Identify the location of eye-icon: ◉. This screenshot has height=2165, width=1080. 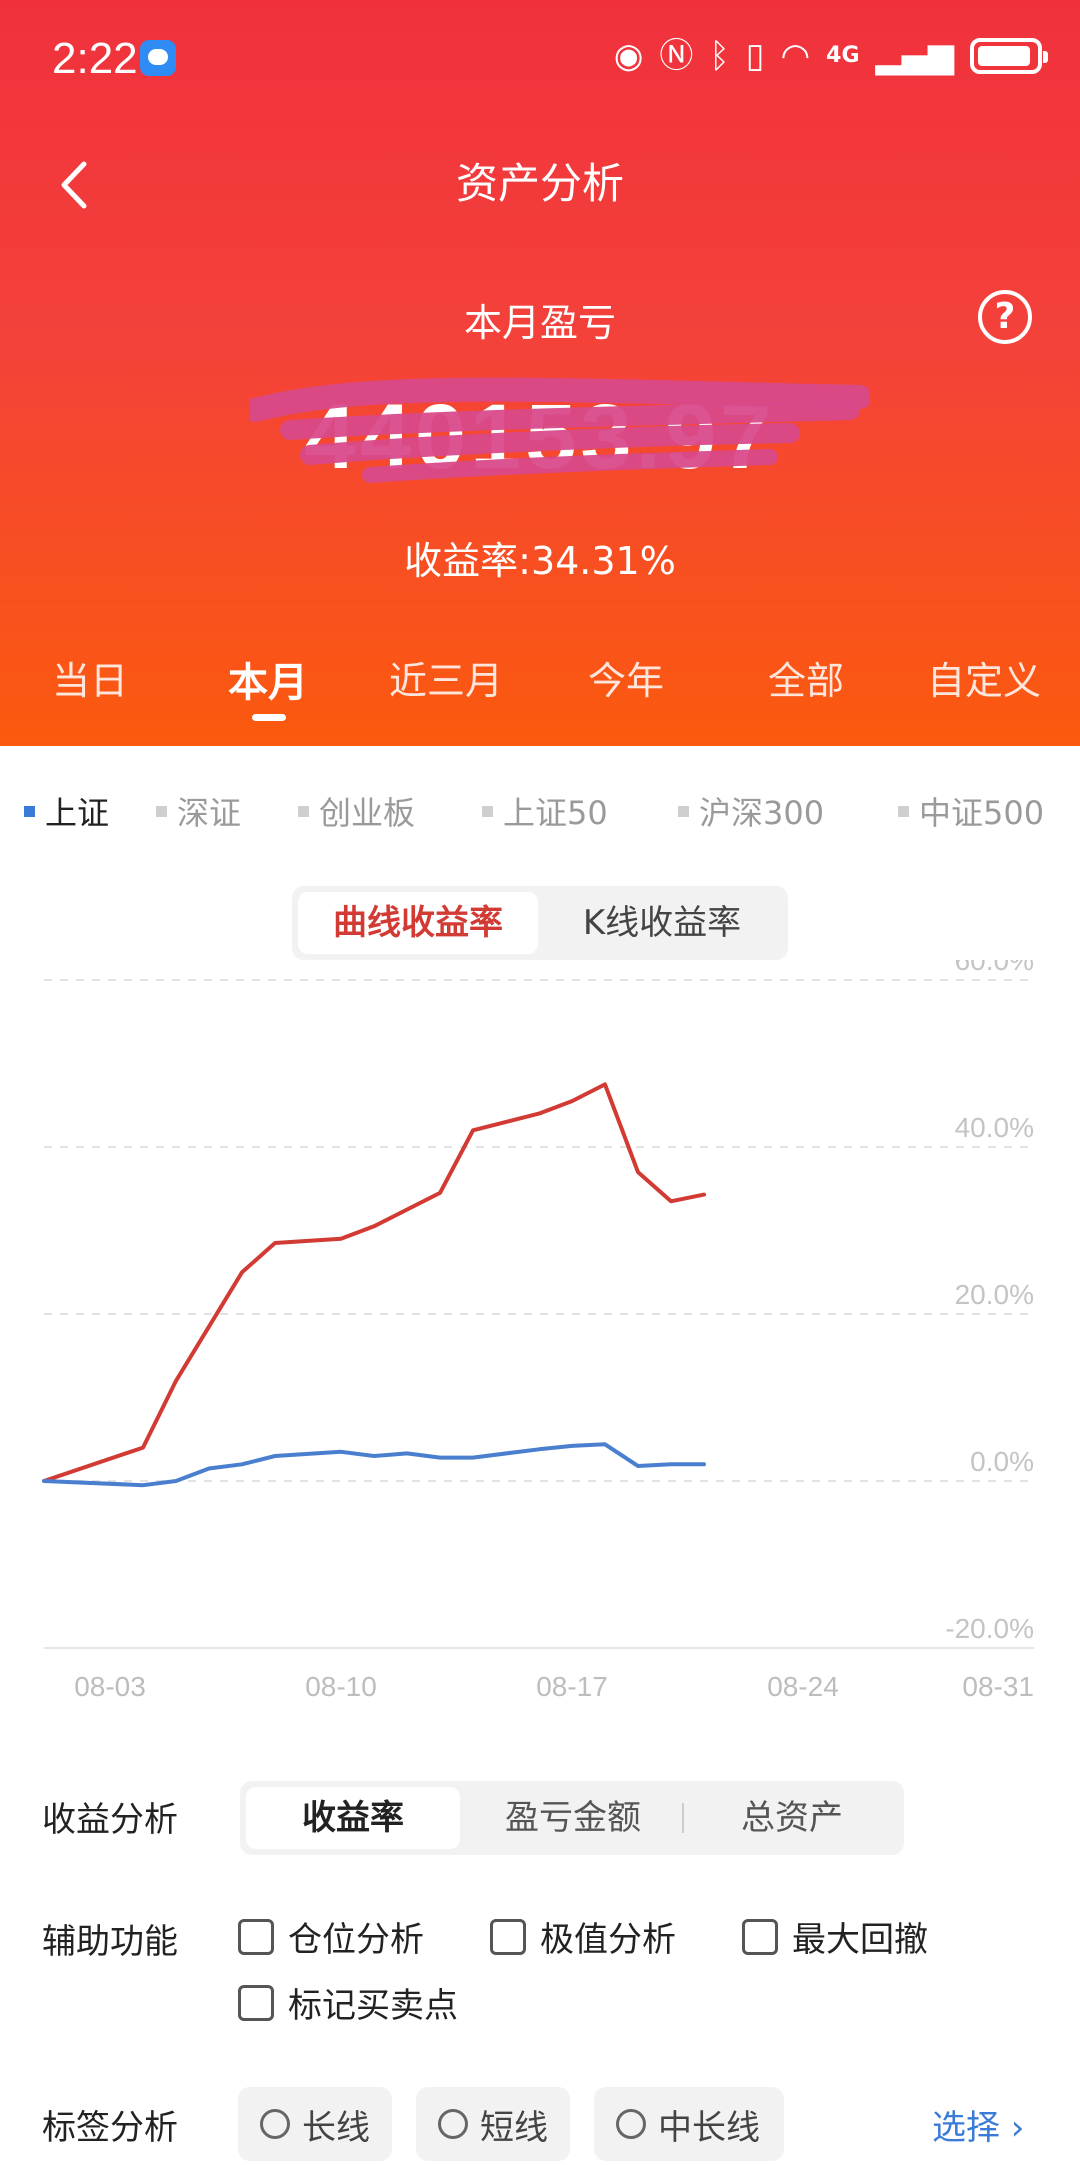
(628, 56).